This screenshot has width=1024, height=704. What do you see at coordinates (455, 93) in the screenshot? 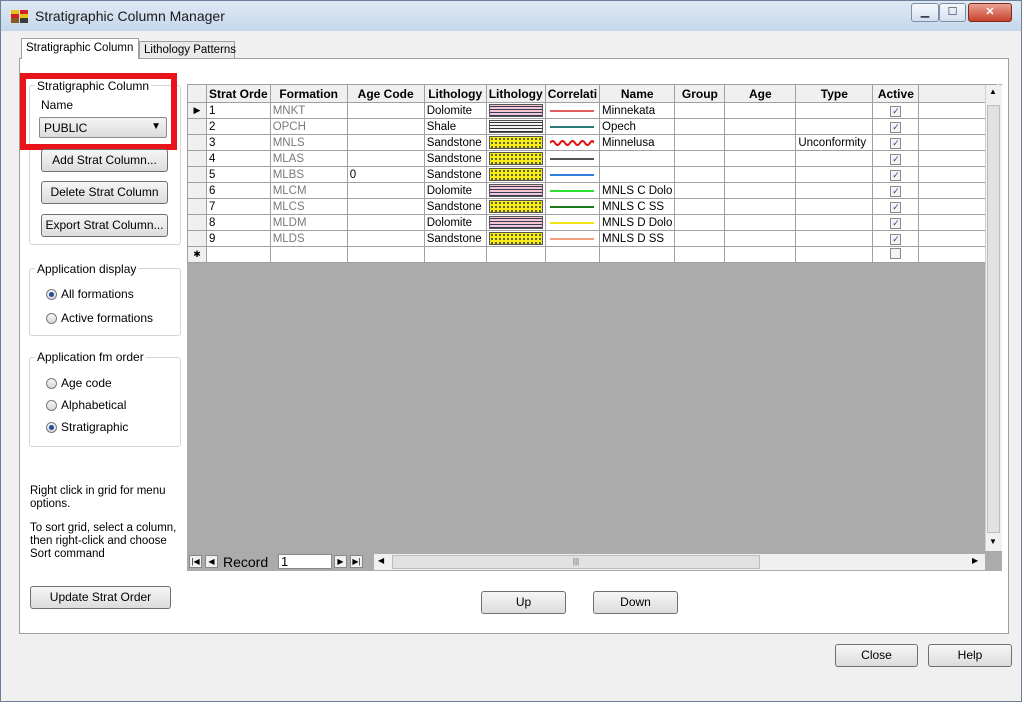
I see `col-lithology: Lithology` at bounding box center [455, 93].